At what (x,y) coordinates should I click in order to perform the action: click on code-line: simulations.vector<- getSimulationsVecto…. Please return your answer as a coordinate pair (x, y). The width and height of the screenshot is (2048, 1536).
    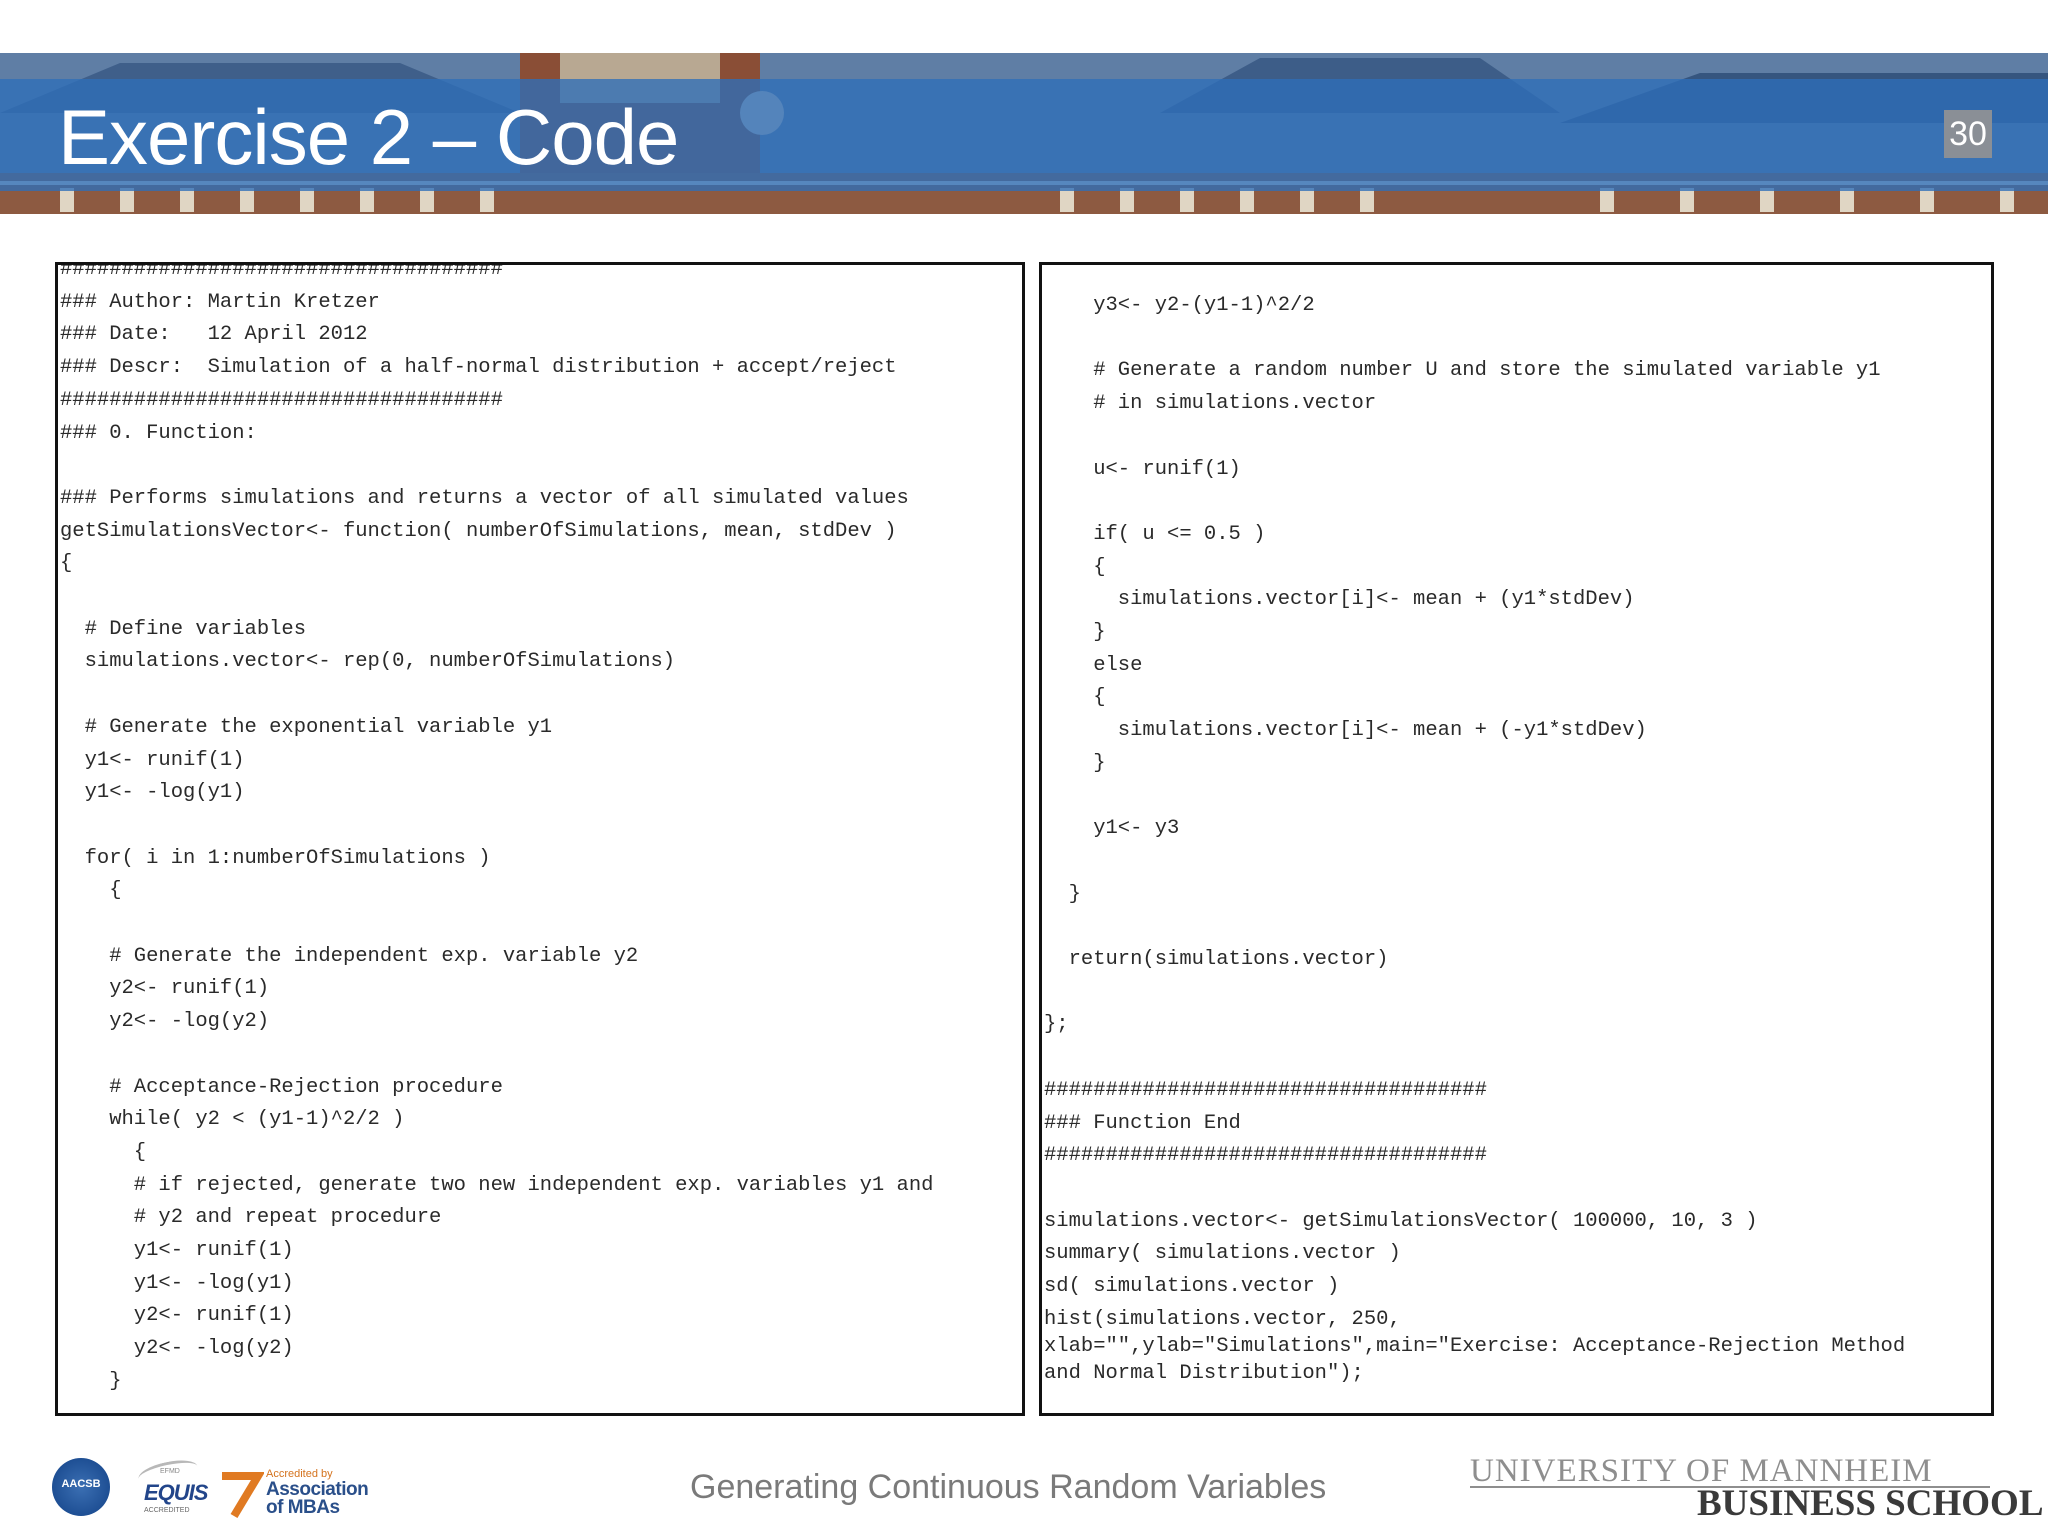
    Looking at the image, I should click on (1401, 1221).